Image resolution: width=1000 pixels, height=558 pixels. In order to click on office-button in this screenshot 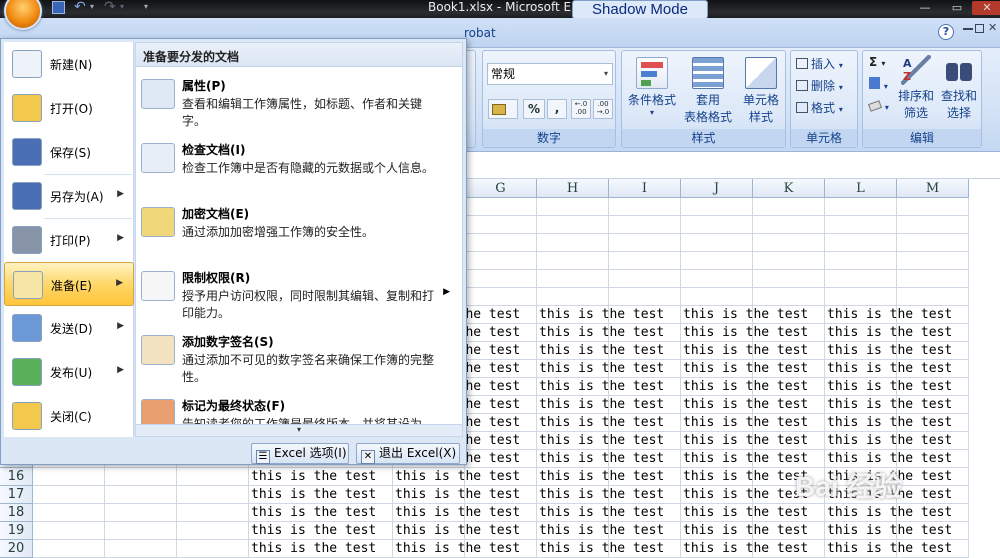, I will do `click(21, 19)`.